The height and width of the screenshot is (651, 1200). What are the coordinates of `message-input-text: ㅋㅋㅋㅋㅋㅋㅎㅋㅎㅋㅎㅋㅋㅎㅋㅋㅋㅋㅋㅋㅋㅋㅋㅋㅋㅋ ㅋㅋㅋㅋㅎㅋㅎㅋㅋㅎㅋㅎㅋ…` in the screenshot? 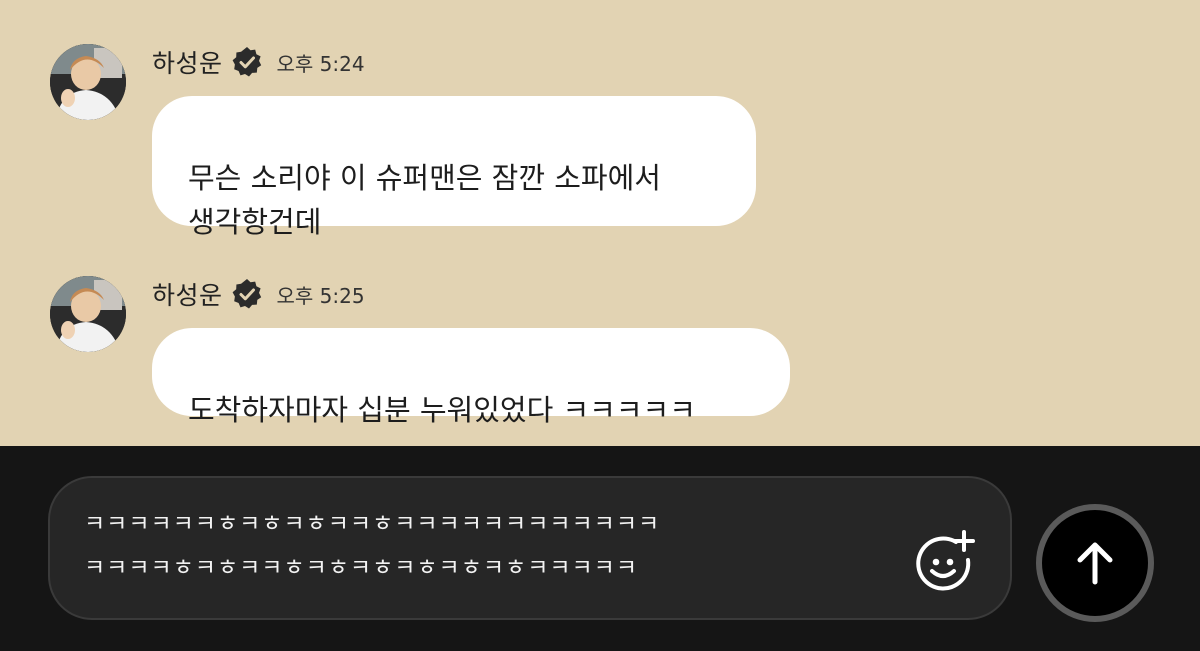 It's located at (499, 546).